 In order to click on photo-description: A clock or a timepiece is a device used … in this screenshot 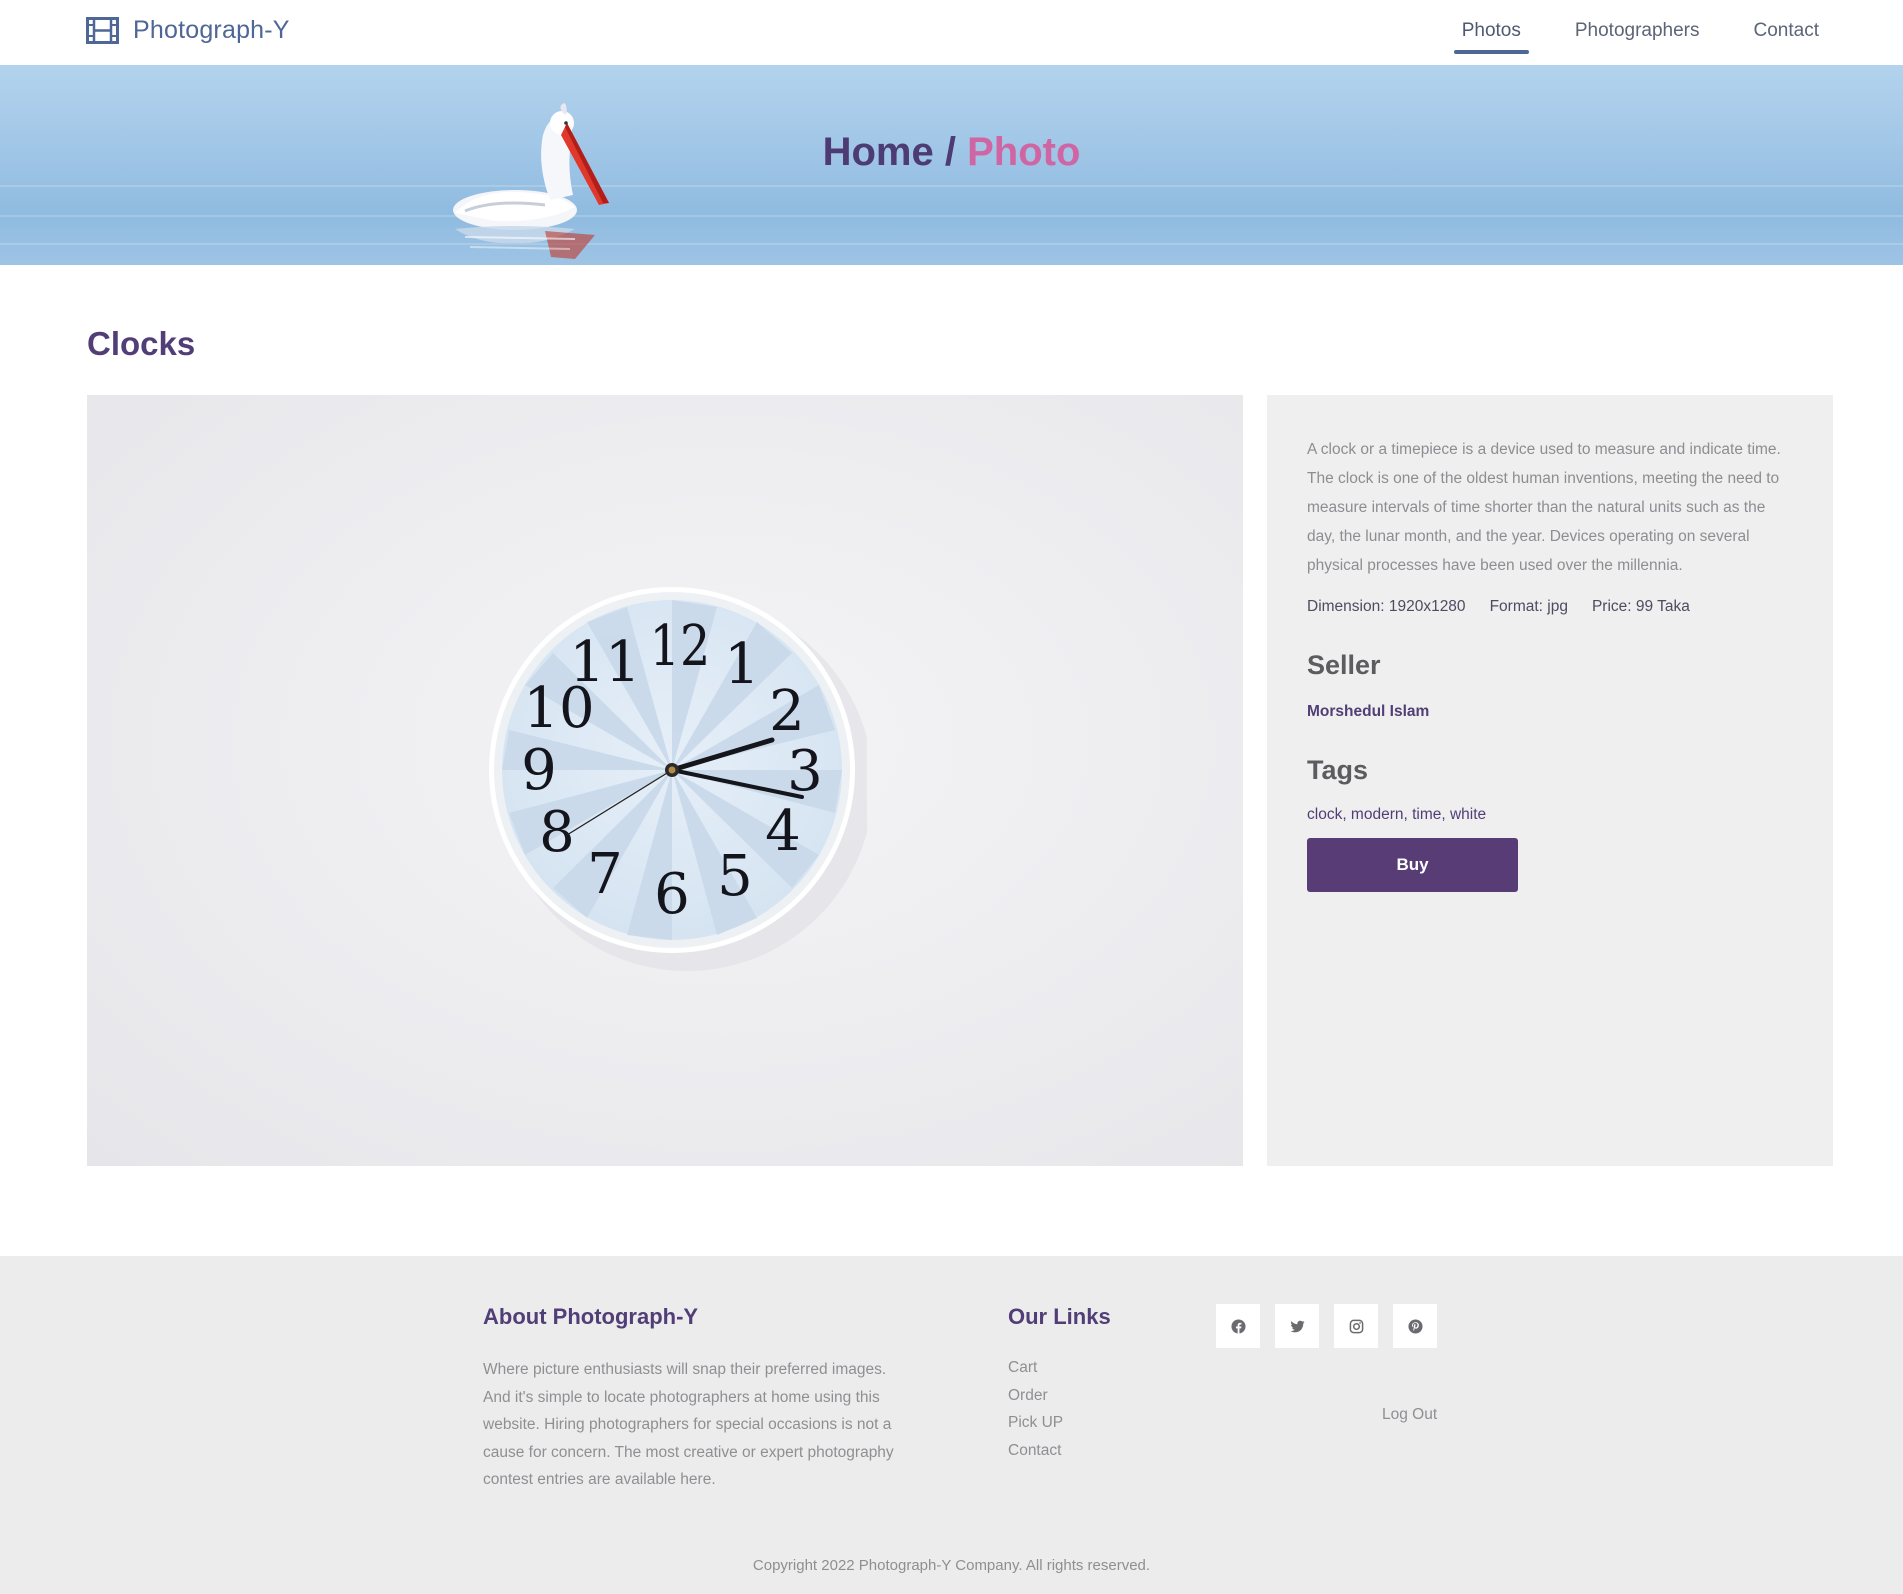, I will do `click(1544, 507)`.